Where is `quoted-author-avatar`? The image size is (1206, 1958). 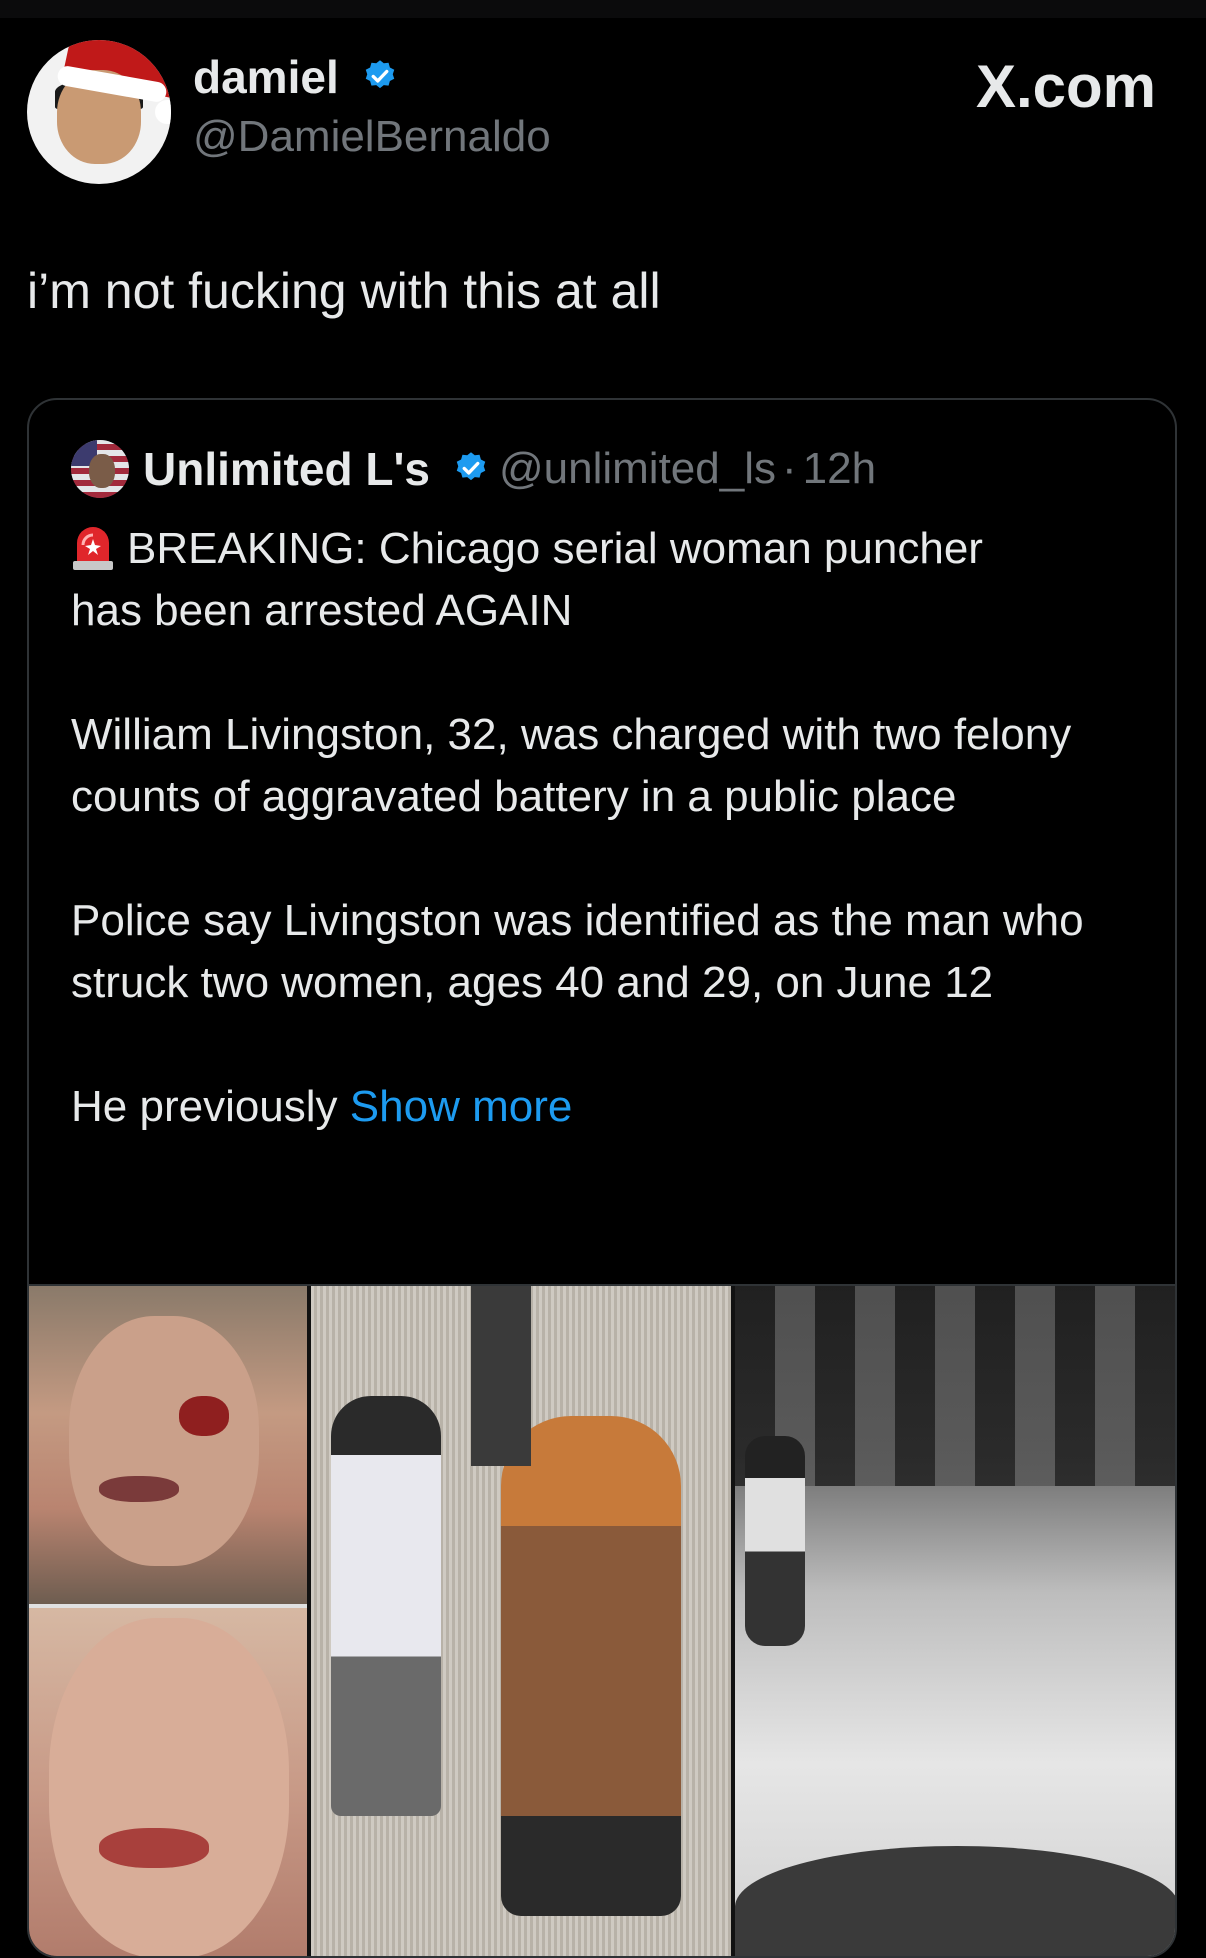
quoted-author-avatar is located at coordinates (100, 469).